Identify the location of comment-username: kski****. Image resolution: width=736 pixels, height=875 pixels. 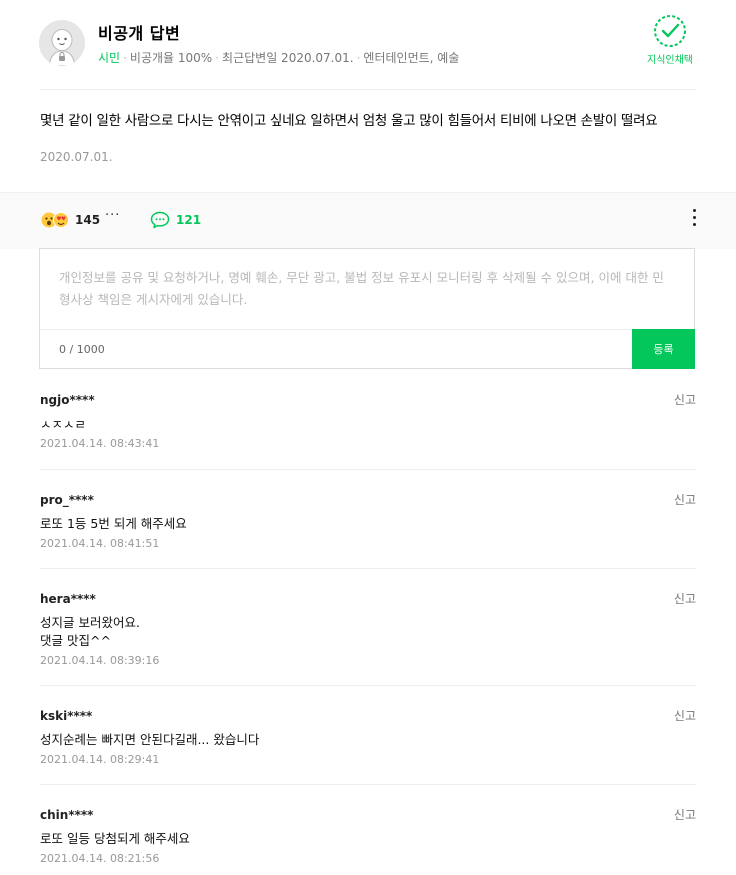
(66, 716).